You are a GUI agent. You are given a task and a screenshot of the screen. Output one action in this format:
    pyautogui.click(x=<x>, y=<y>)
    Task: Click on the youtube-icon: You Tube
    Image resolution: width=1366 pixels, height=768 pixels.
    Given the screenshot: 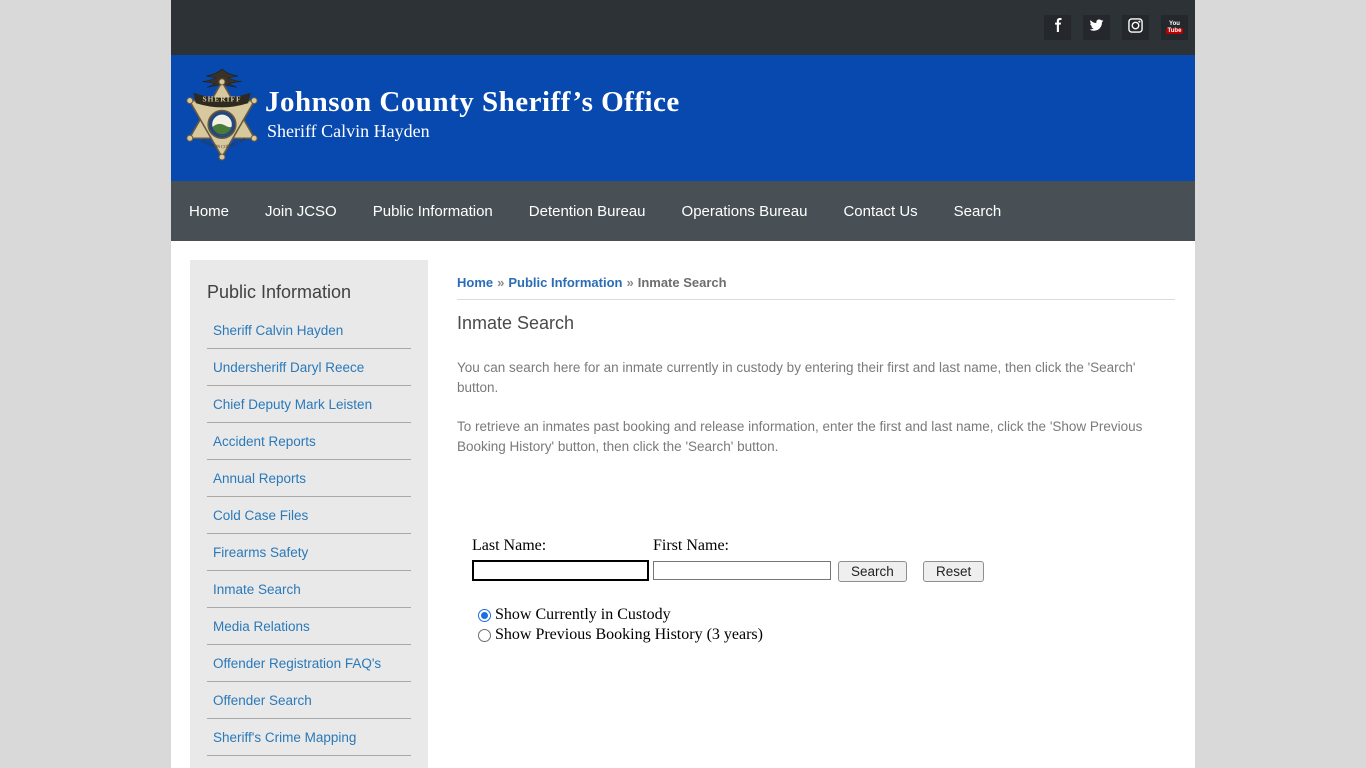 What is the action you would take?
    pyautogui.click(x=1174, y=27)
    